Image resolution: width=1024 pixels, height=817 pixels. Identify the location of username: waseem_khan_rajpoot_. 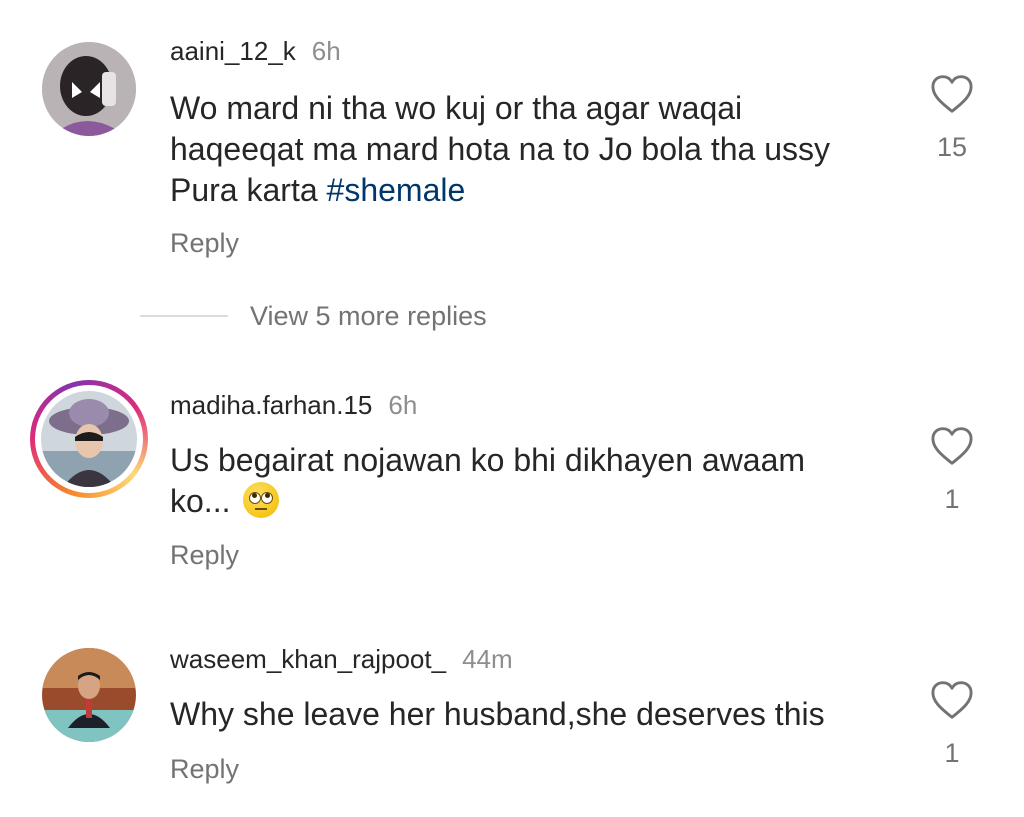
(308, 659).